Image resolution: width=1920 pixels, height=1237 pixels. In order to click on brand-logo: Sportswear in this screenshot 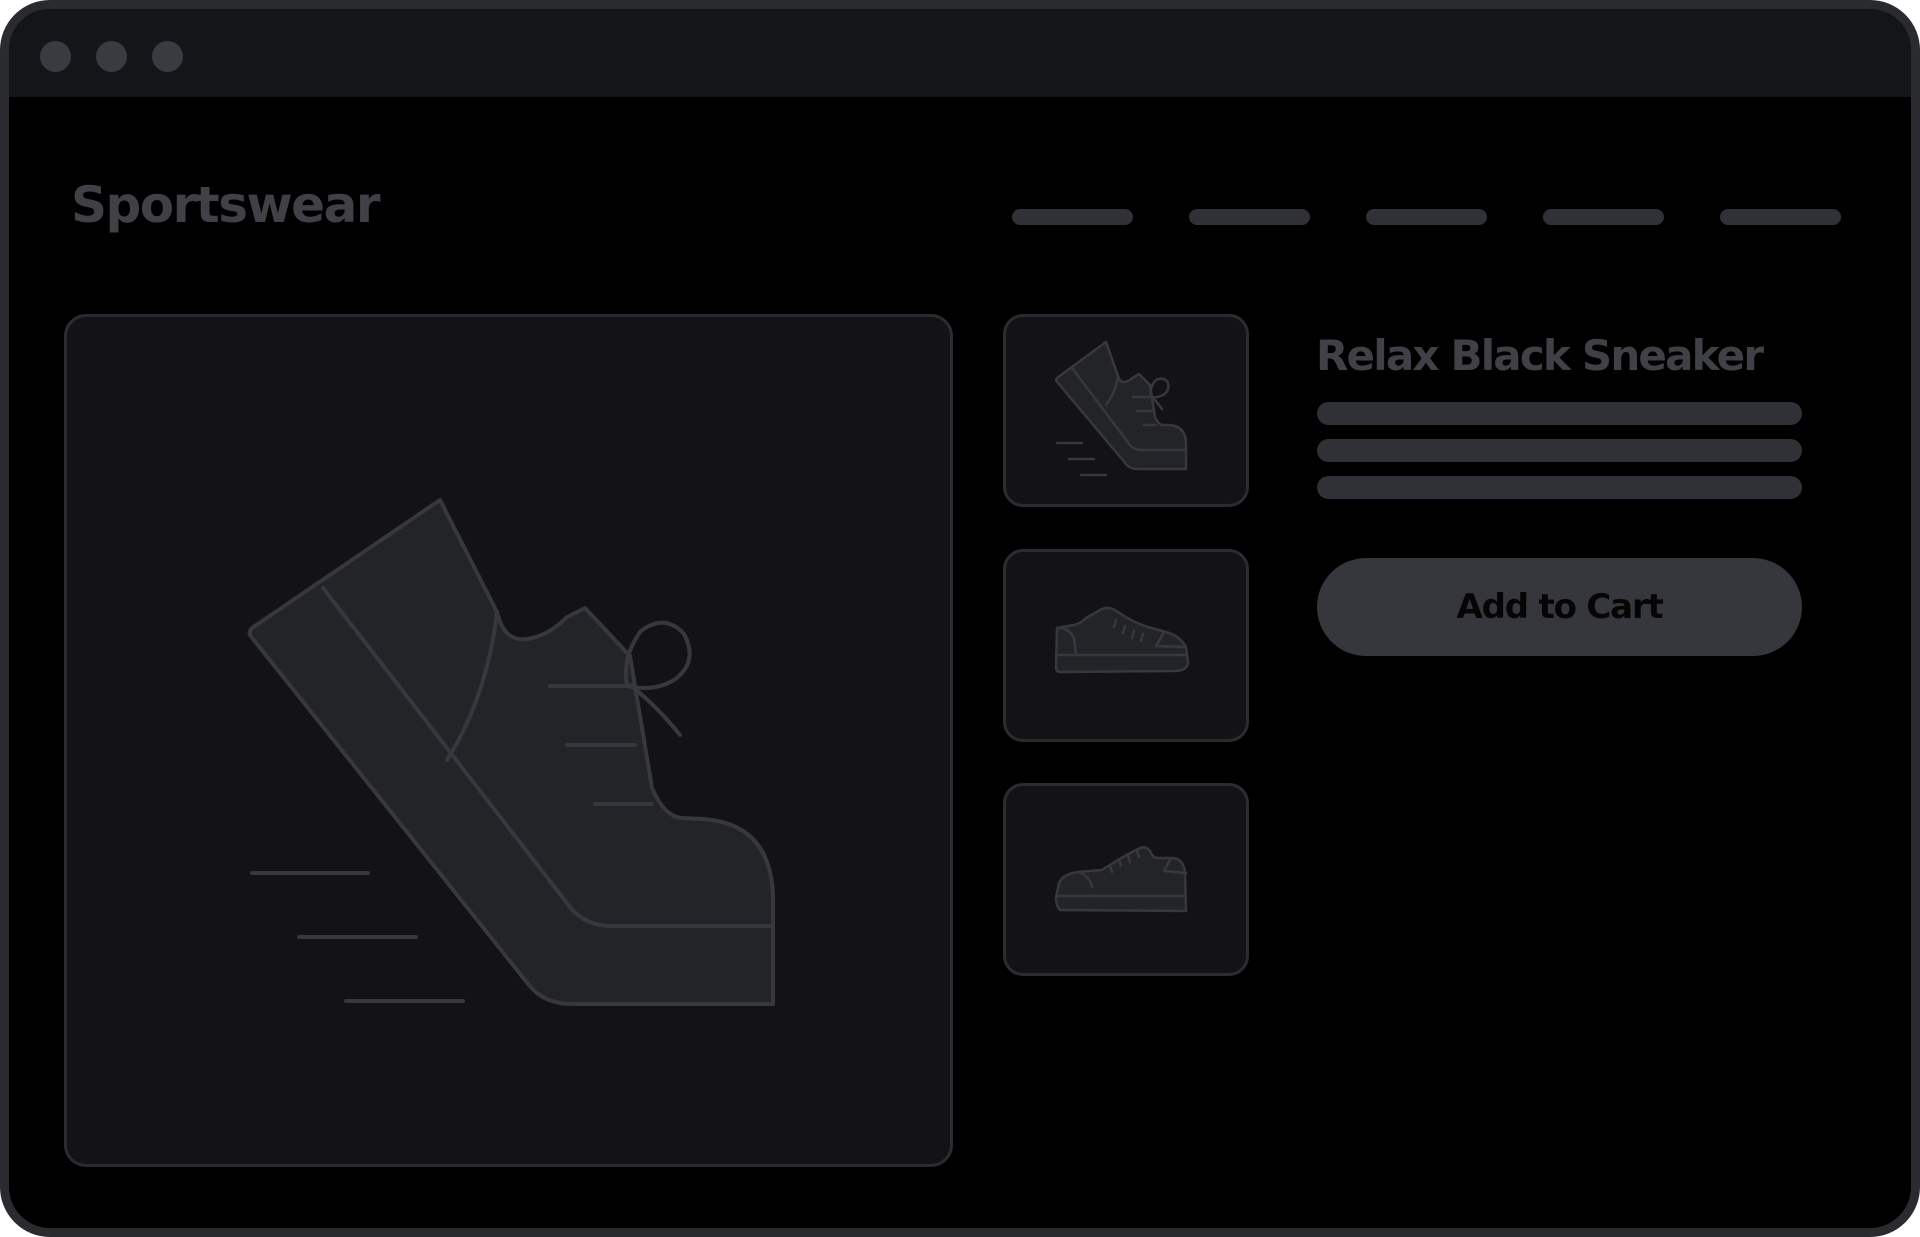, I will do `click(225, 205)`.